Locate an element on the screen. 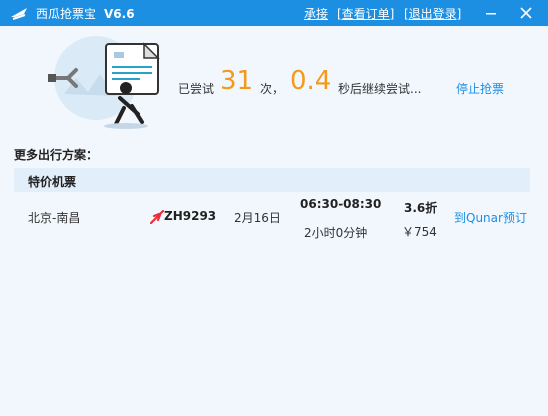 The height and width of the screenshot is (416, 548). category-label: 特价机票 is located at coordinates (52, 182).